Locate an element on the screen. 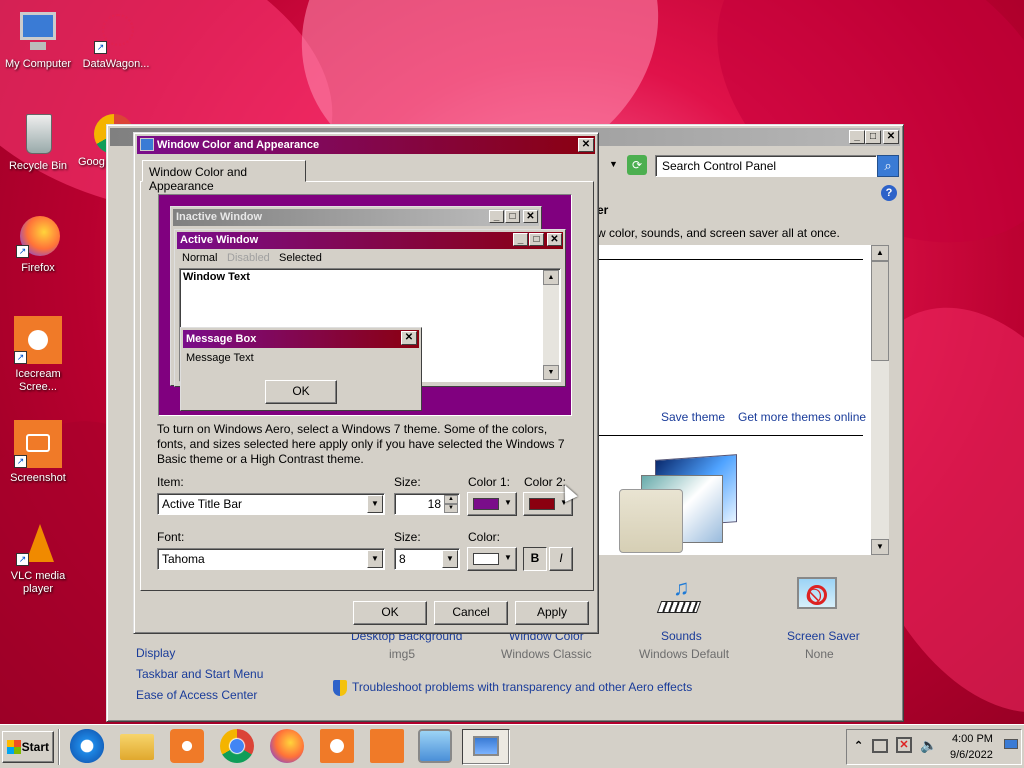  bold-toggle: B is located at coordinates (535, 559).